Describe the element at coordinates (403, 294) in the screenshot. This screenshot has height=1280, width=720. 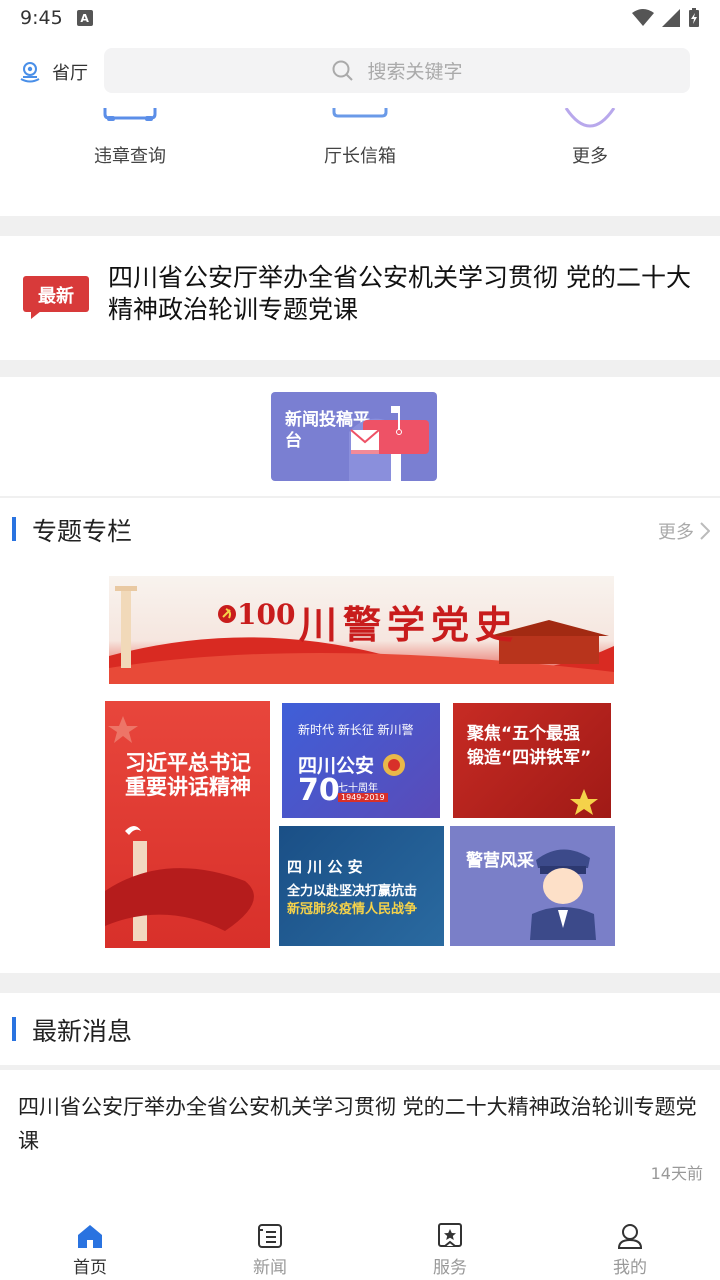
I see `latest-headline-title: 四川省公安厅举办全省公安机关学习贯彻 党的二十大精神政治轮训专题党课` at that location.